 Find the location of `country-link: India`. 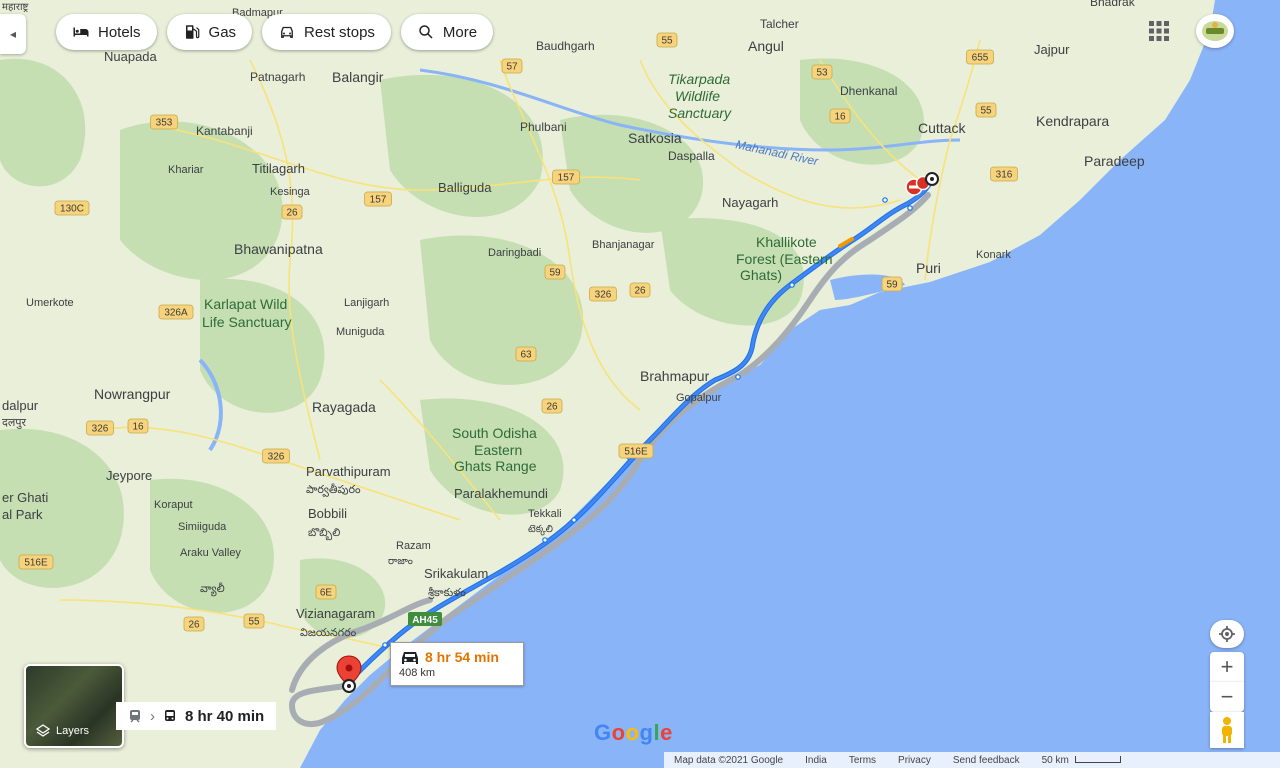

country-link: India is located at coordinates (816, 760).